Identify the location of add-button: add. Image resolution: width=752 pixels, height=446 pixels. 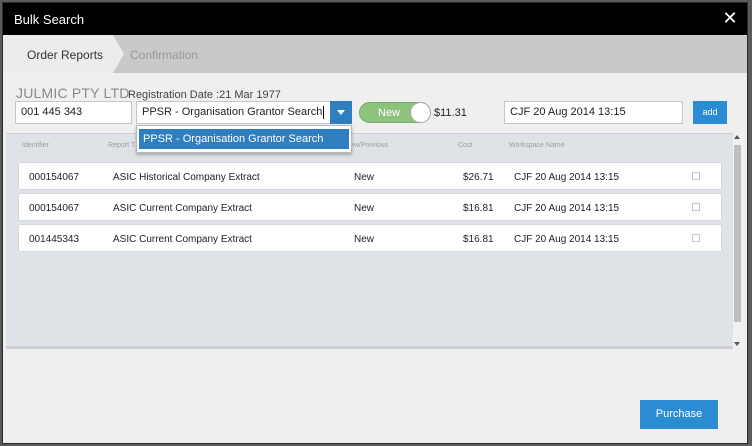
(710, 112).